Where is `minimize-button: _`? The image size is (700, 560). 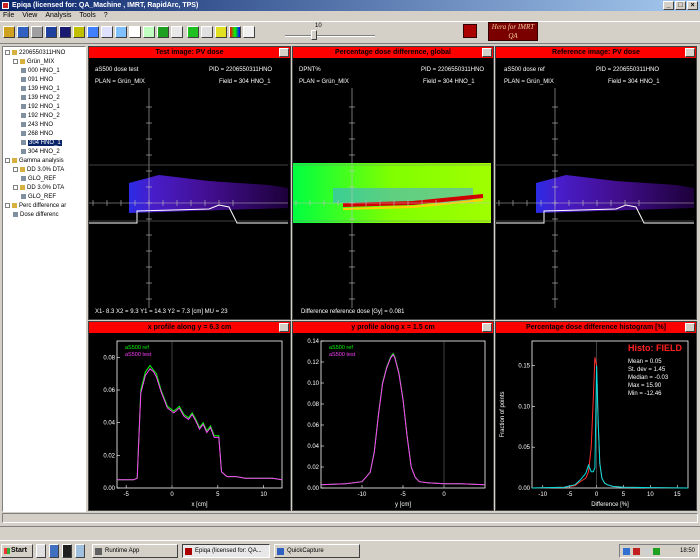
minimize-button: _ is located at coordinates (668, 5).